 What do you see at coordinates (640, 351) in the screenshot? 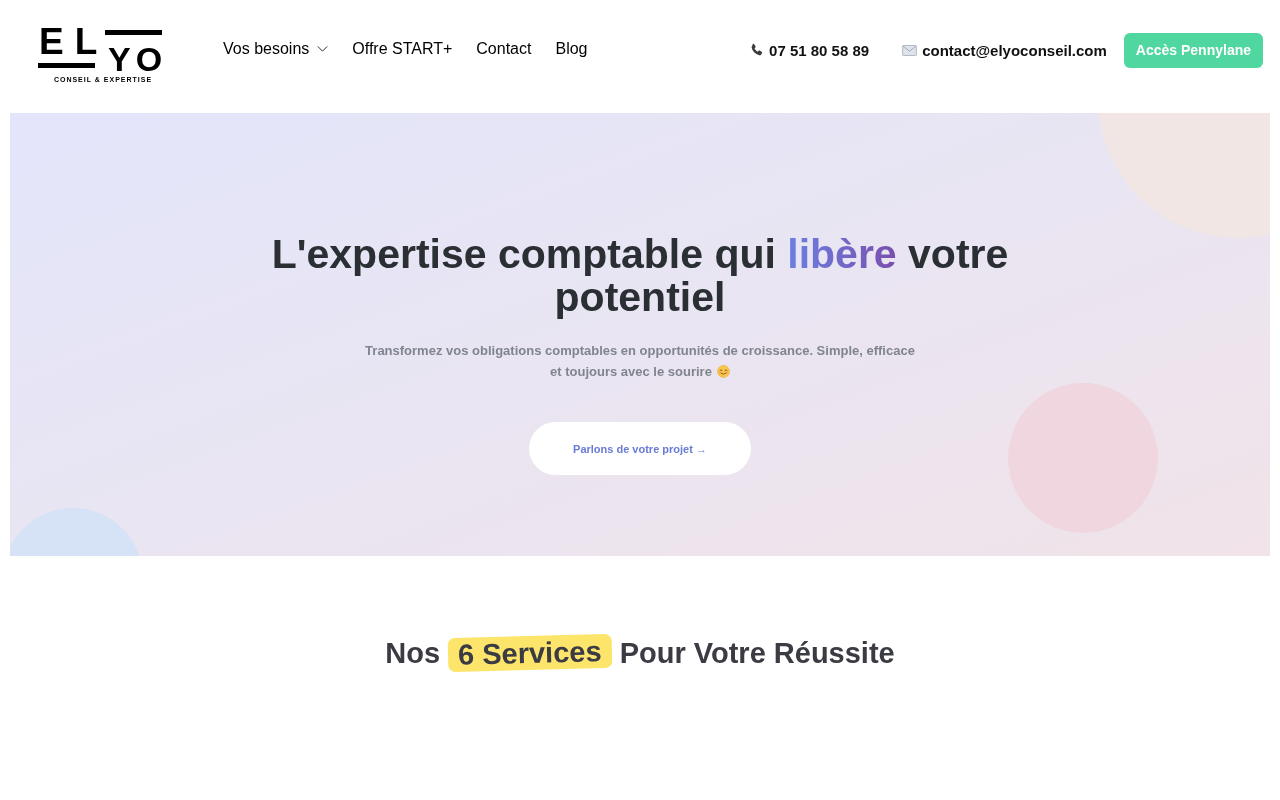
I see `hero-subtitle: Transformez vos obligations comptables en opportunités de croissance. Simple, efficace` at bounding box center [640, 351].